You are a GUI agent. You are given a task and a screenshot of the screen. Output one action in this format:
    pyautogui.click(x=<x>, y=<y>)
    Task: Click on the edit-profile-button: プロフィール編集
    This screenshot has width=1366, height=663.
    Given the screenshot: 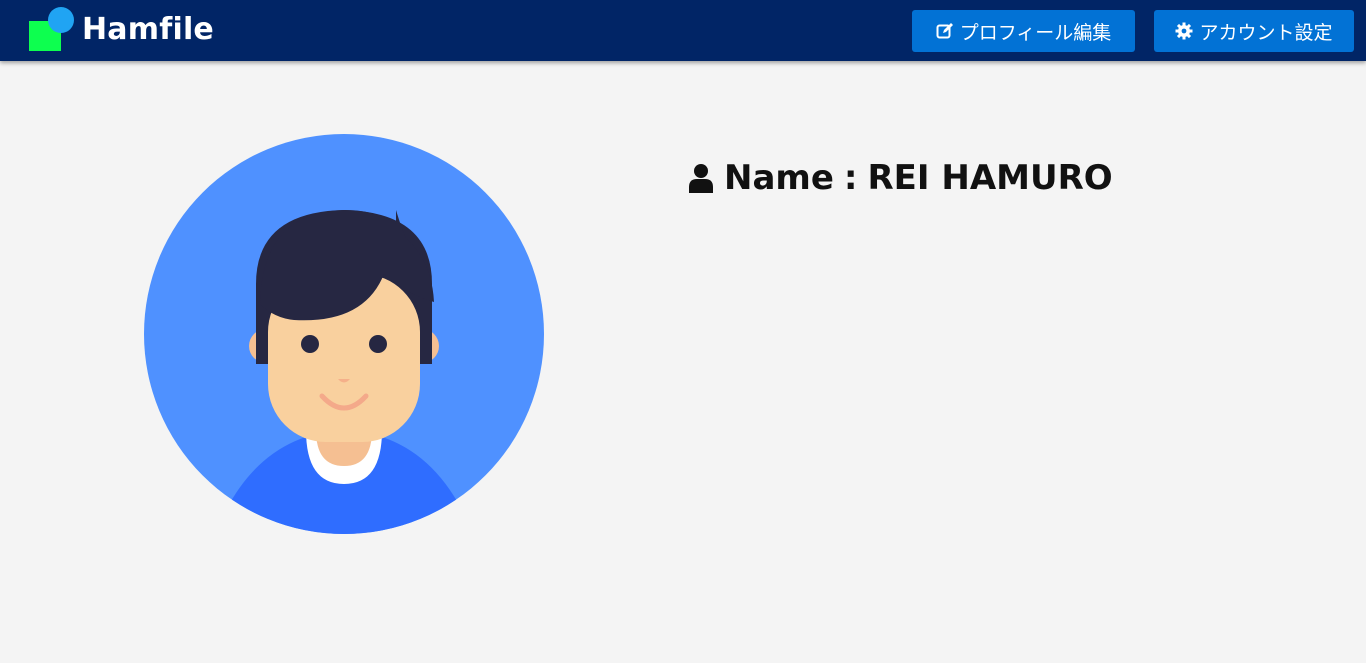 What is the action you would take?
    pyautogui.click(x=1023, y=31)
    